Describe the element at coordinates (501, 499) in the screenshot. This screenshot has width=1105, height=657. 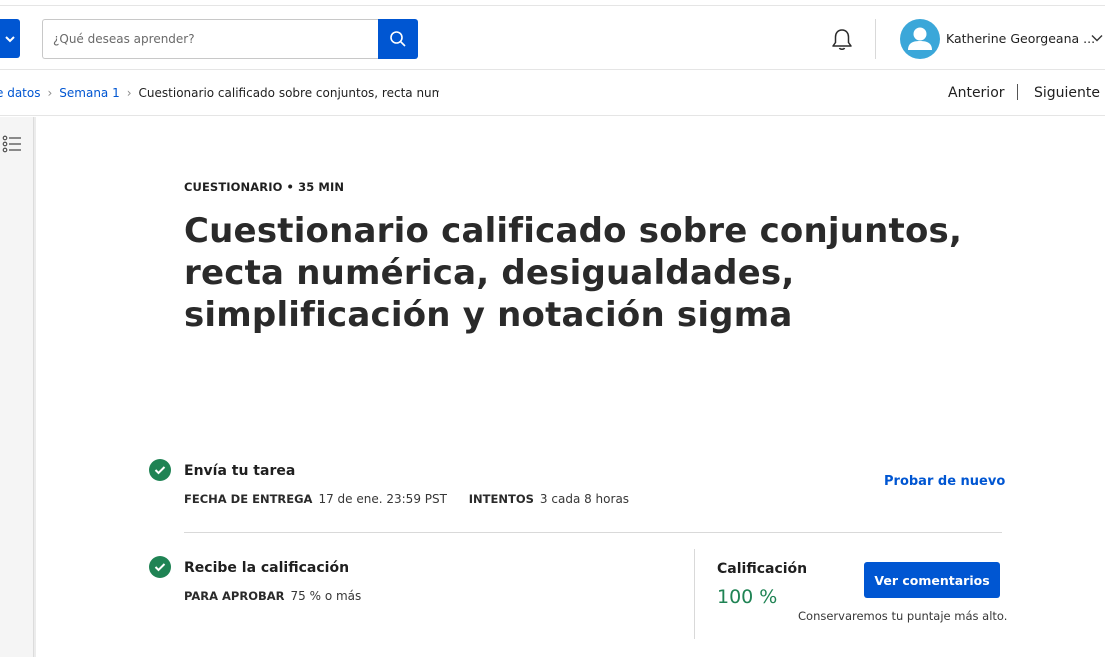
I see `attempts-label: INTENTOS` at that location.